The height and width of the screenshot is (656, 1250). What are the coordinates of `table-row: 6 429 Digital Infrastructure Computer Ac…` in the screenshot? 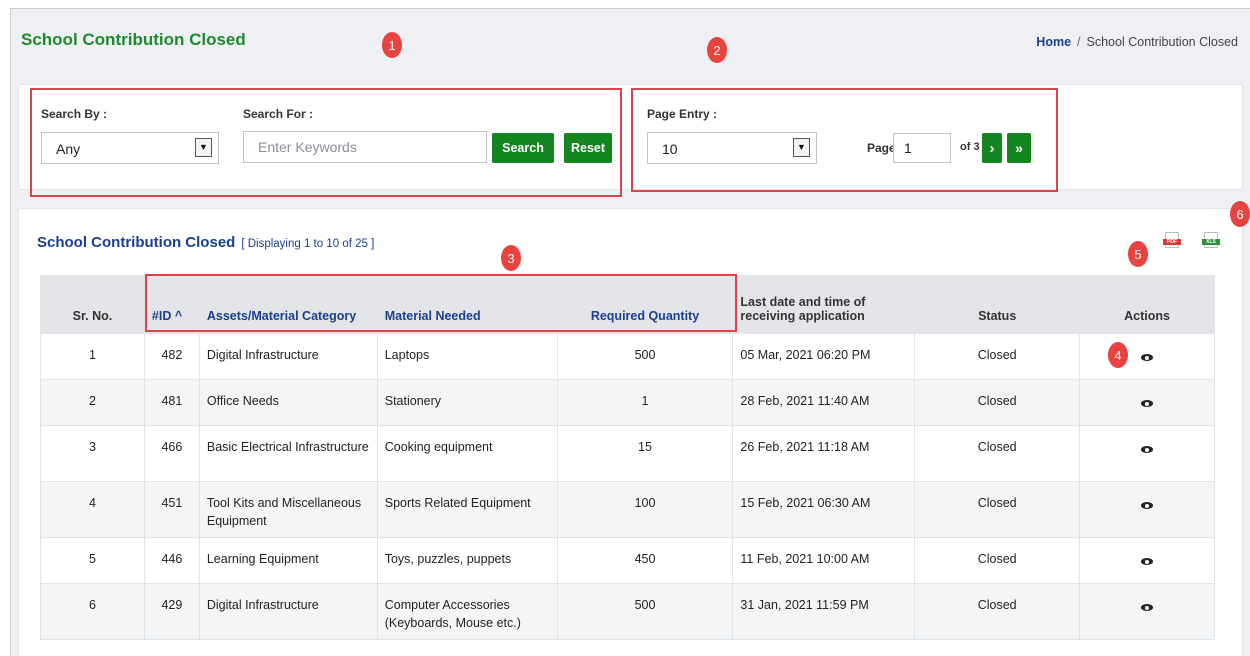 It's located at (627, 611).